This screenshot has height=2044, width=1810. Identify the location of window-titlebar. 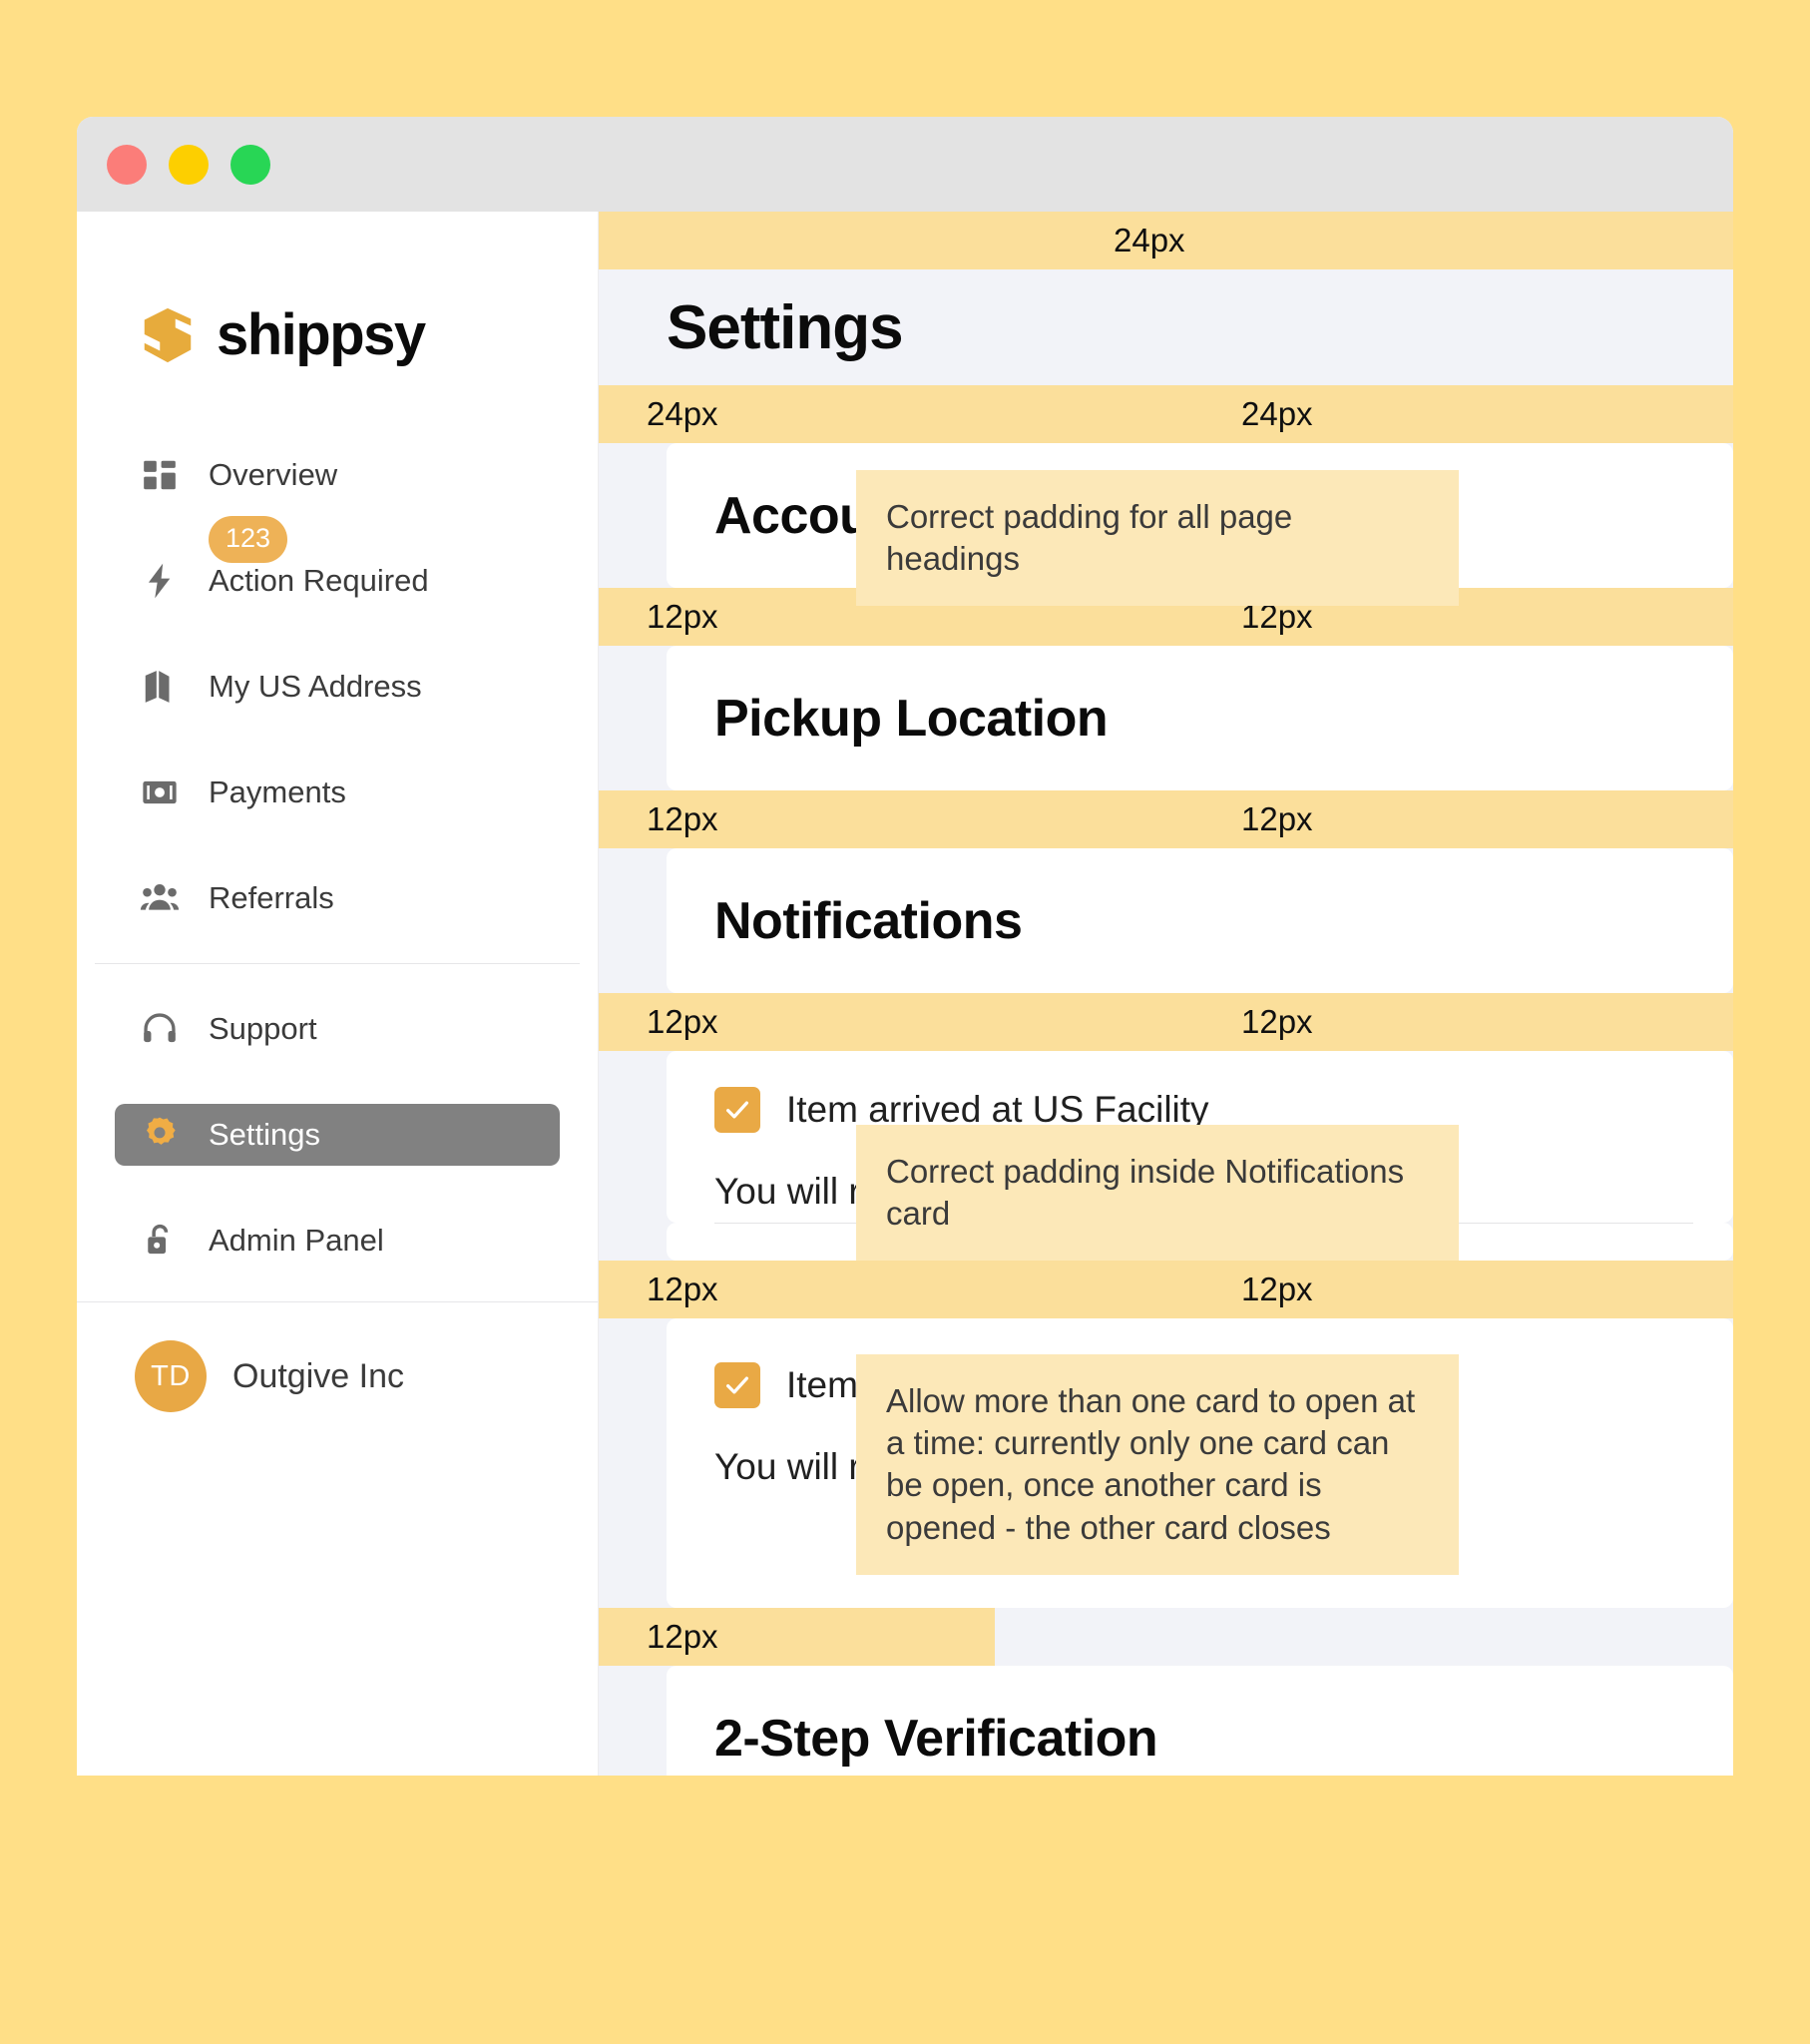
(905, 164).